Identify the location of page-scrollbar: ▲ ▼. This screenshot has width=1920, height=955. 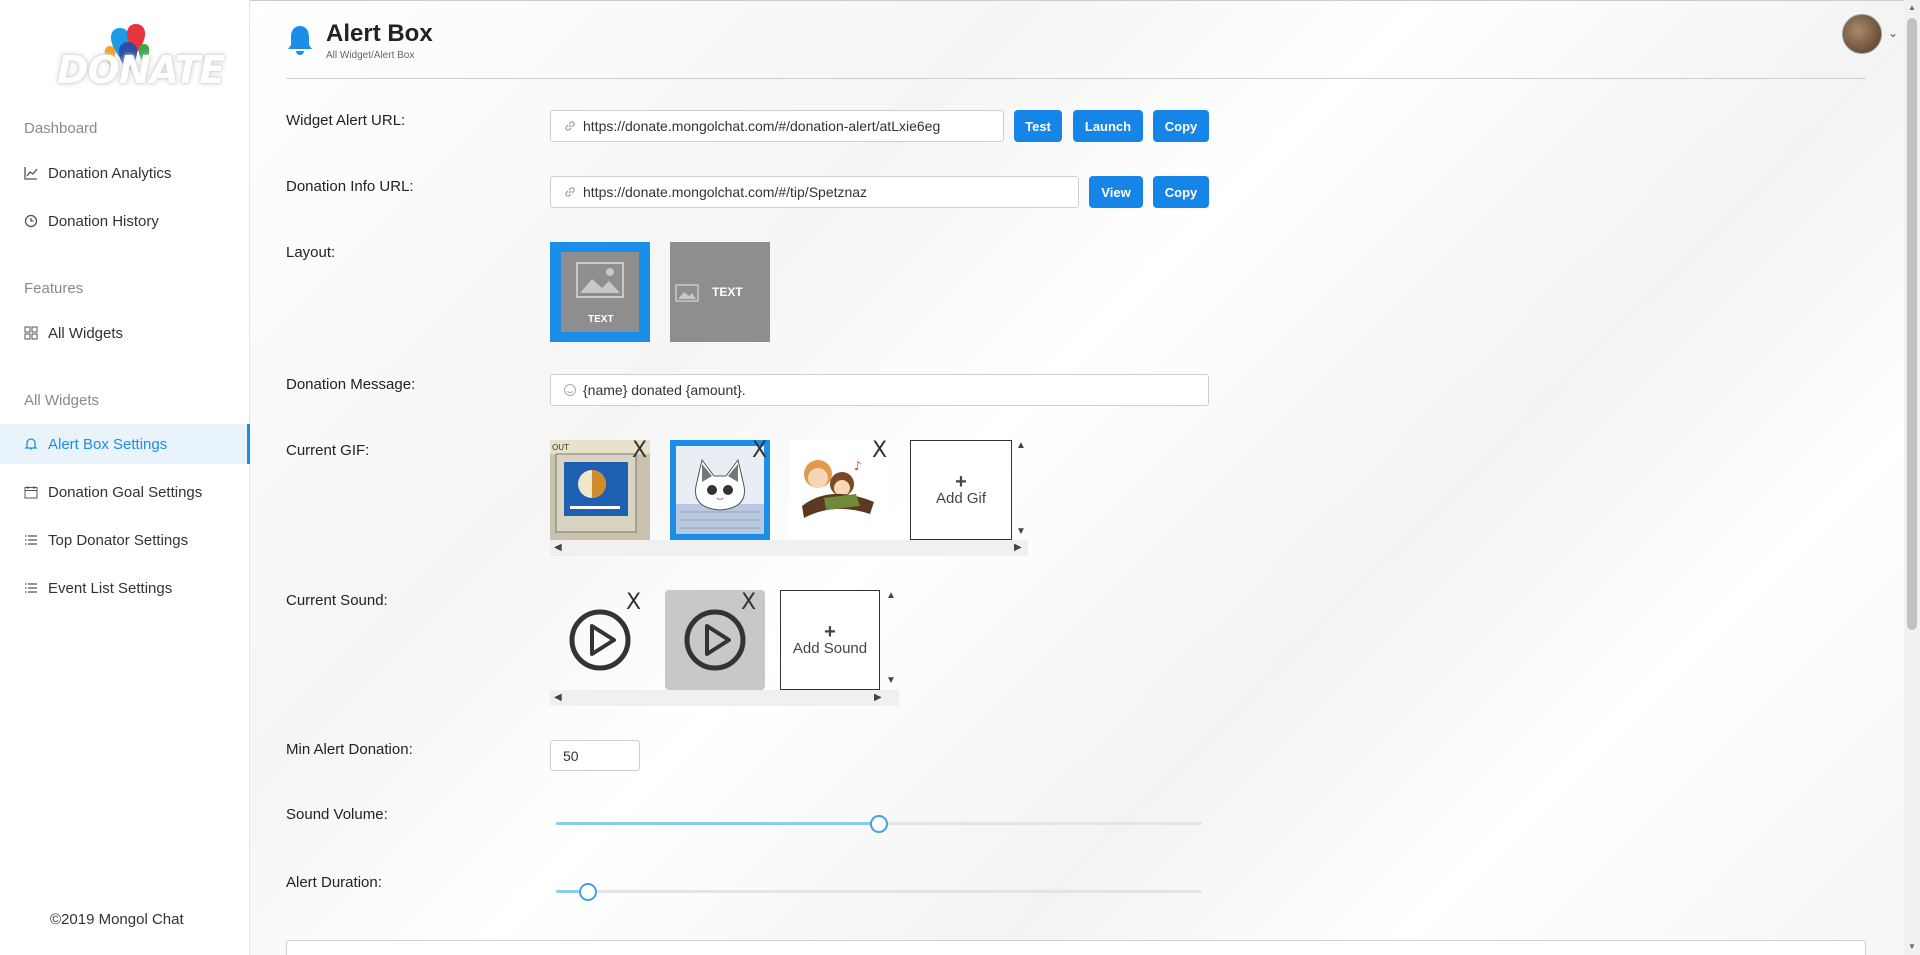
(1912, 477).